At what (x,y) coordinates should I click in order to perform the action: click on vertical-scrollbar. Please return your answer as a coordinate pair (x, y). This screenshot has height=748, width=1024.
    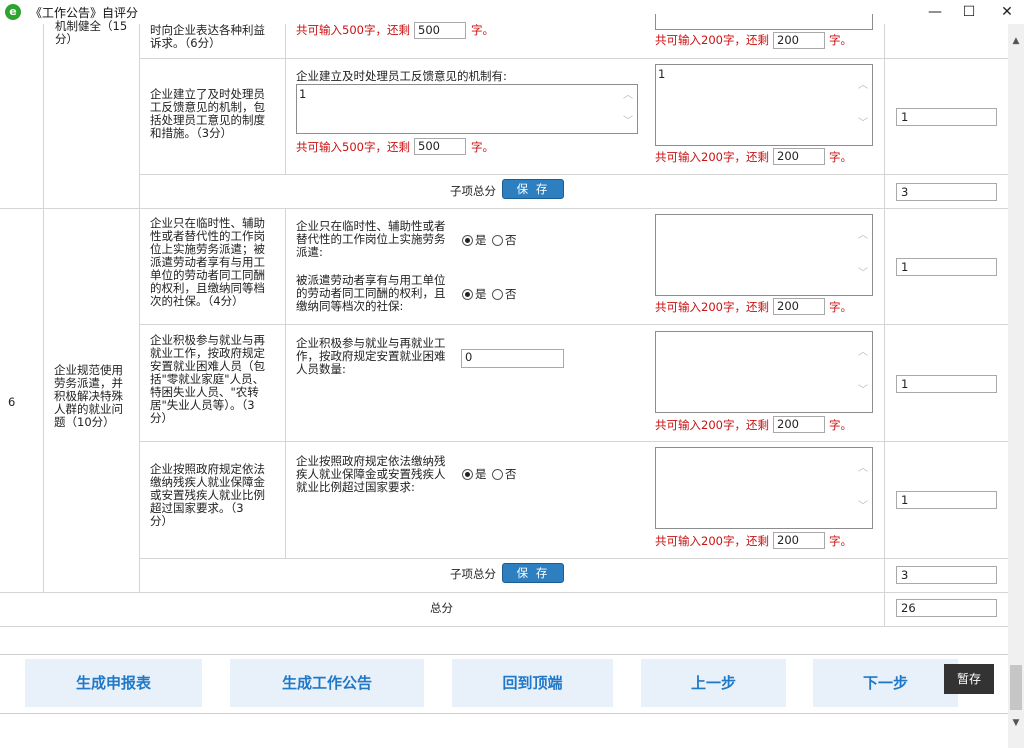
    Looking at the image, I should click on (1016, 386).